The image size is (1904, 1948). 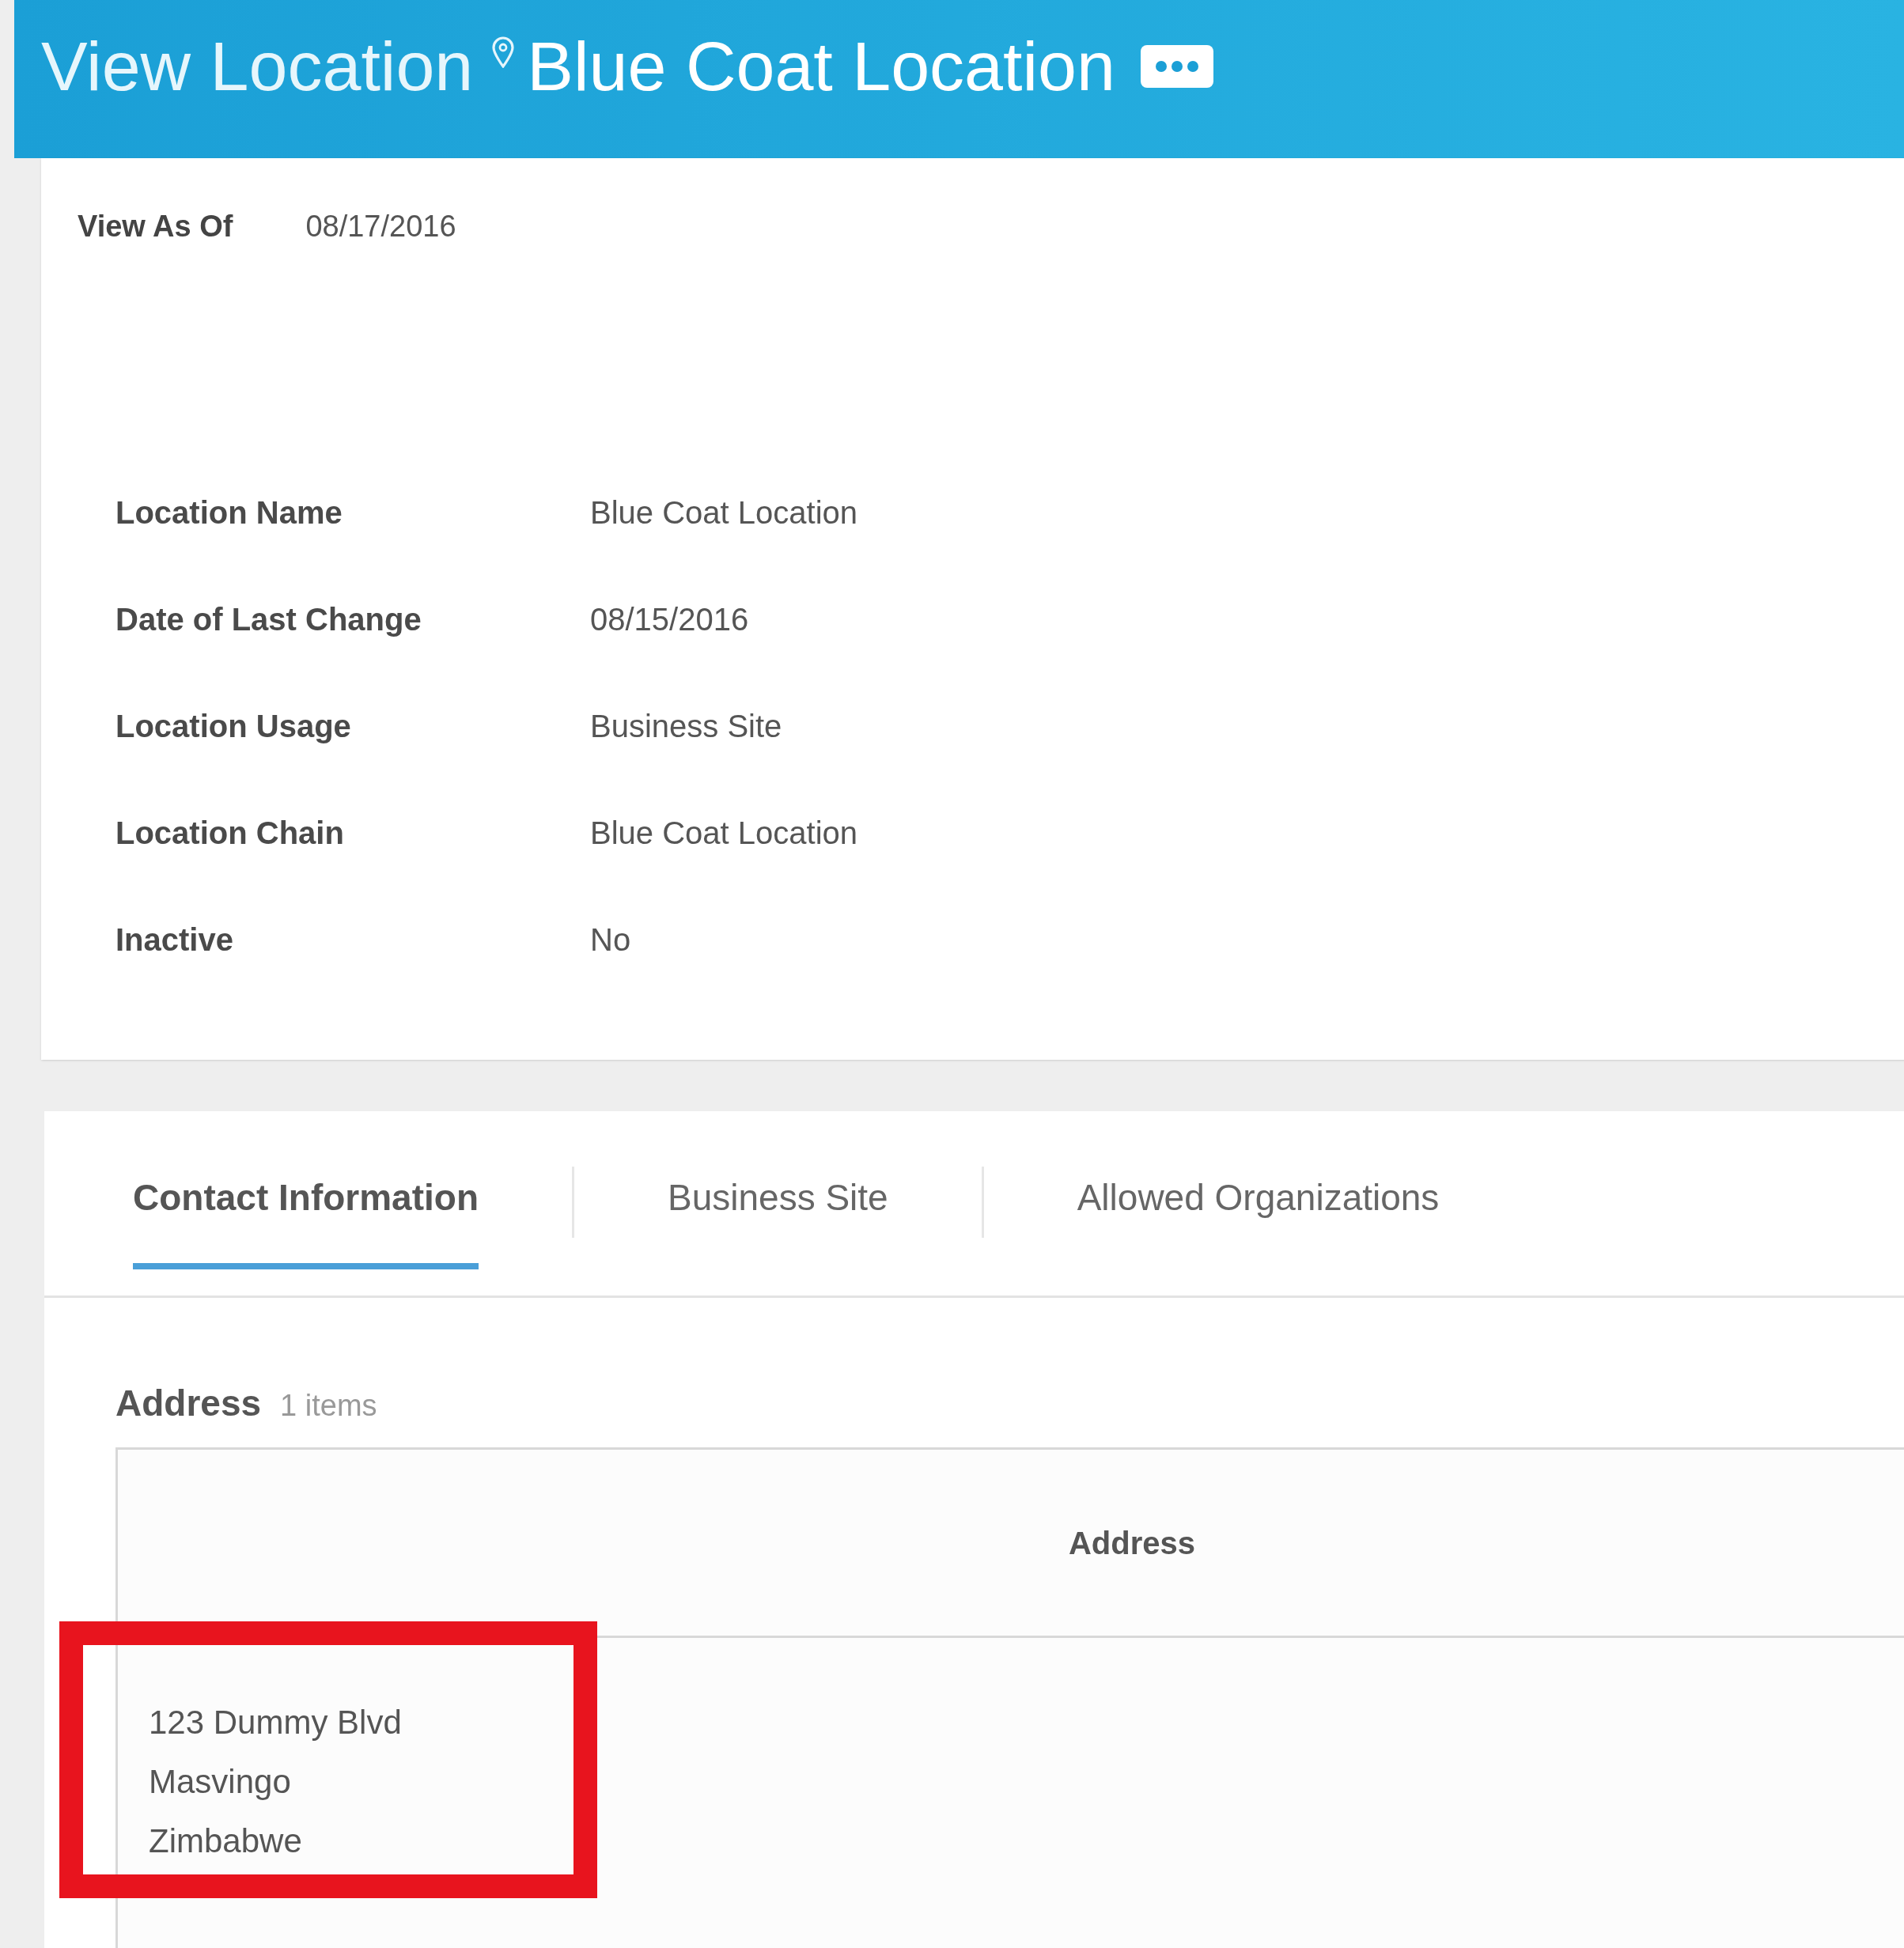 What do you see at coordinates (268, 619) in the screenshot?
I see `field-label: Date of Last Change` at bounding box center [268, 619].